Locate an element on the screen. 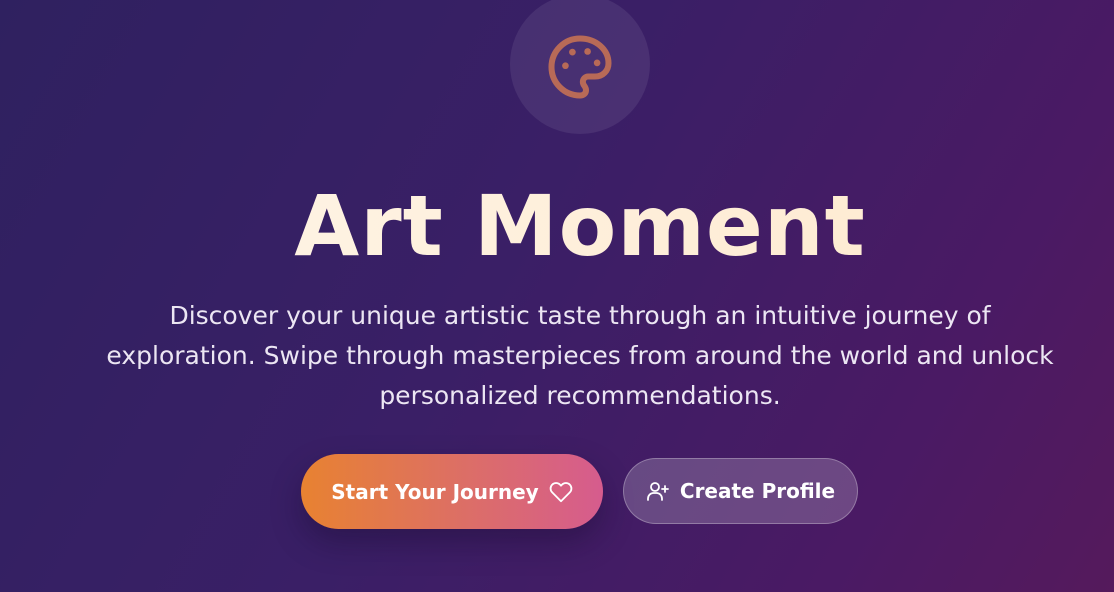 This screenshot has height=592, width=1114. create-profile-label: Create Profile is located at coordinates (757, 491).